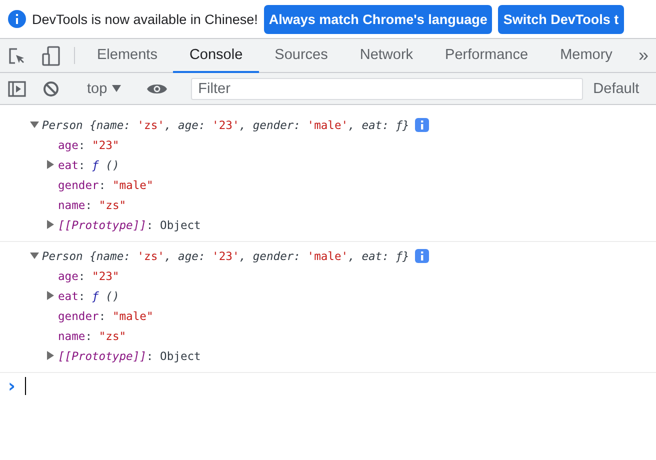 Image resolution: width=656 pixels, height=460 pixels. Describe the element at coordinates (17, 55) in the screenshot. I see `inspect-cursor-icon` at that location.